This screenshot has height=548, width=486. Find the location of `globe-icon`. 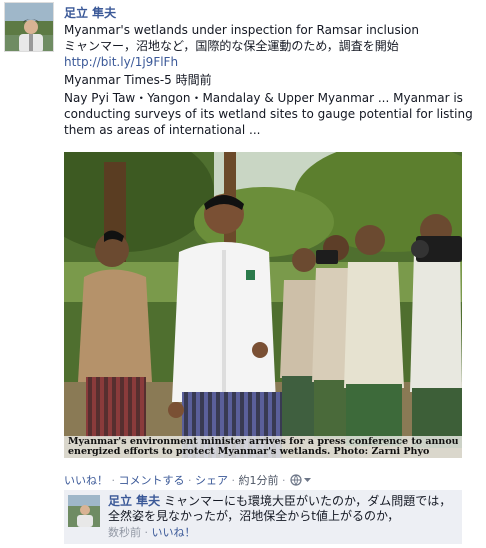

globe-icon is located at coordinates (296, 481).